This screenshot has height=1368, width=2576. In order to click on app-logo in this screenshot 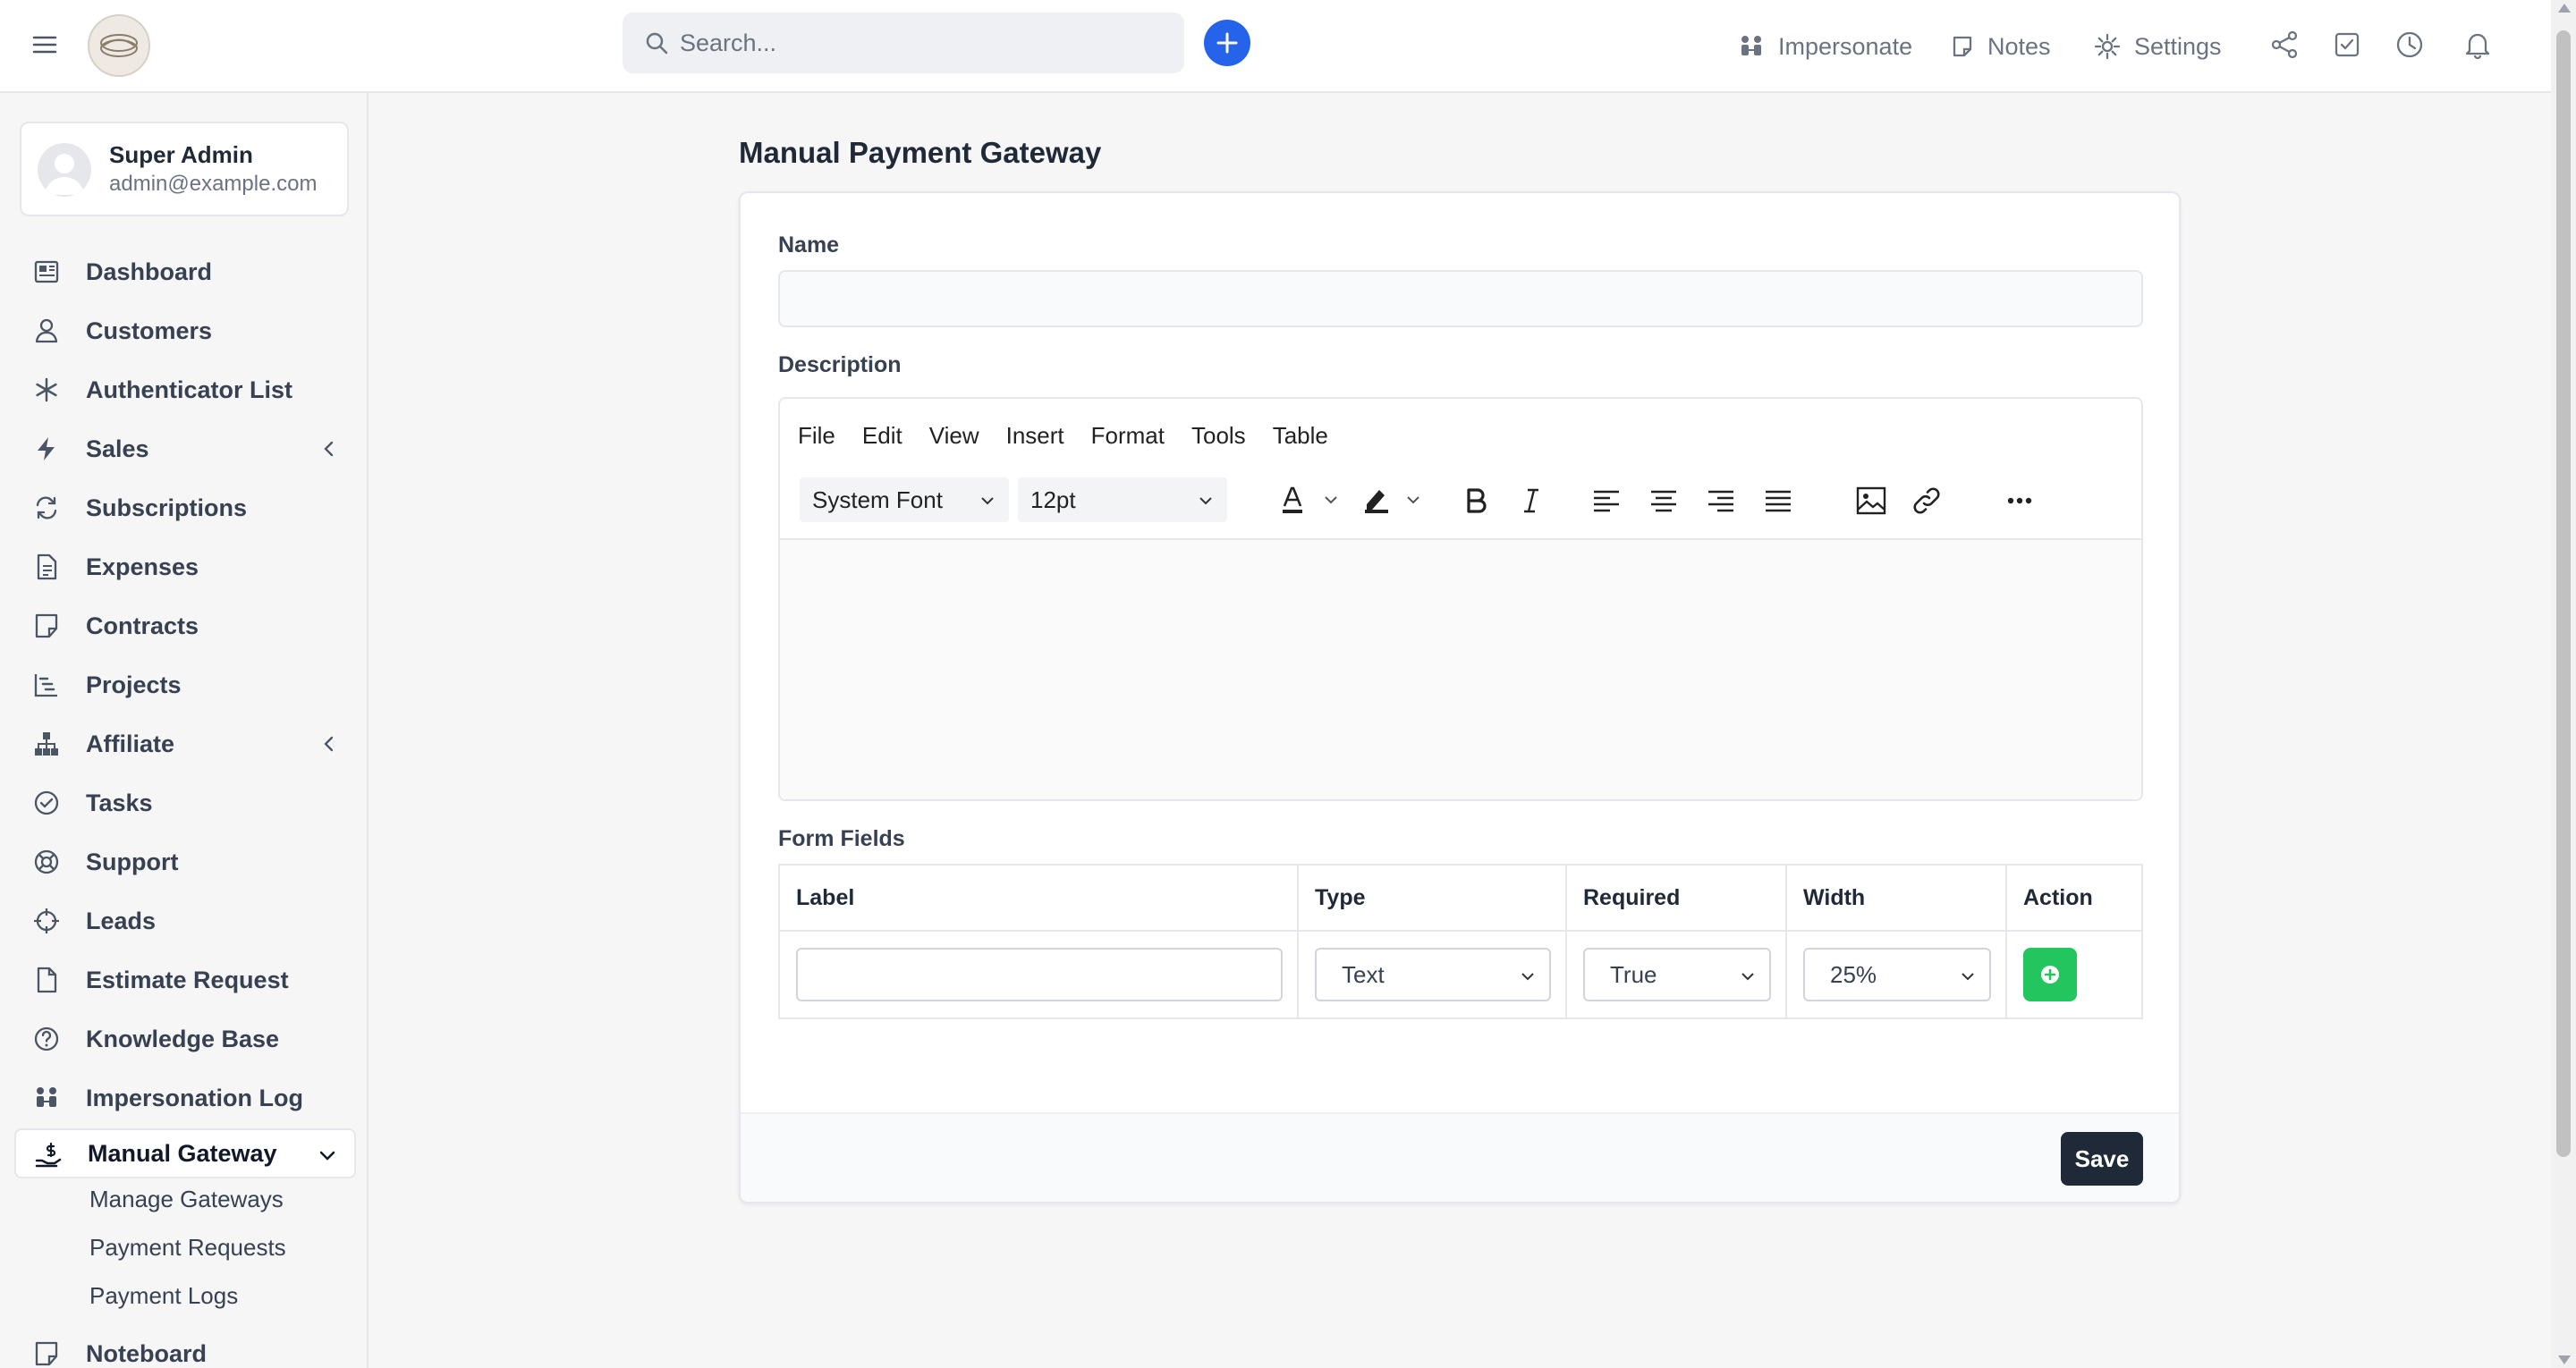, I will do `click(119, 45)`.